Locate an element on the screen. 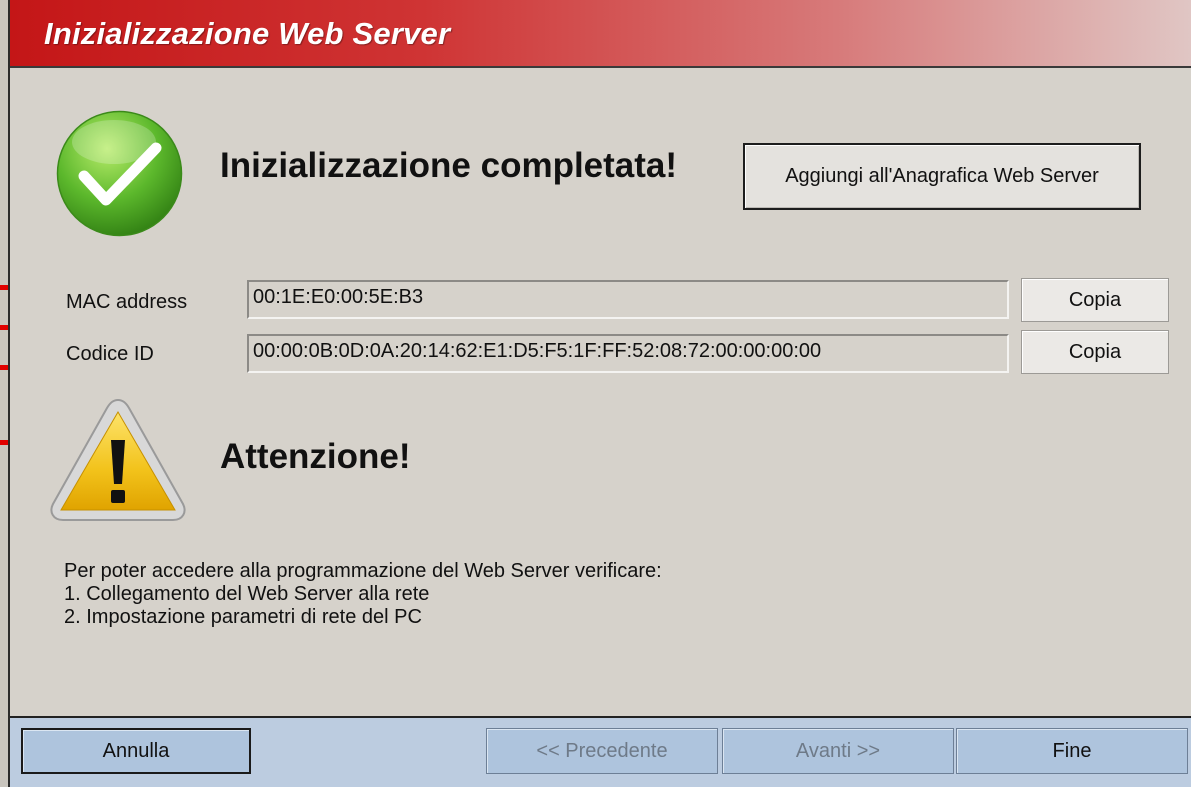 The height and width of the screenshot is (787, 1191). warning-title: Attenzione! is located at coordinates (315, 456).